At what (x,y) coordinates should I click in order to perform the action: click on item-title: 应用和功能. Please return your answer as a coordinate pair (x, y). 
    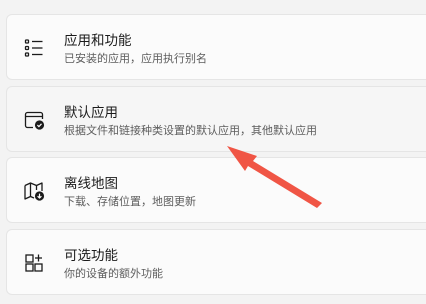
    Looking at the image, I should click on (98, 41).